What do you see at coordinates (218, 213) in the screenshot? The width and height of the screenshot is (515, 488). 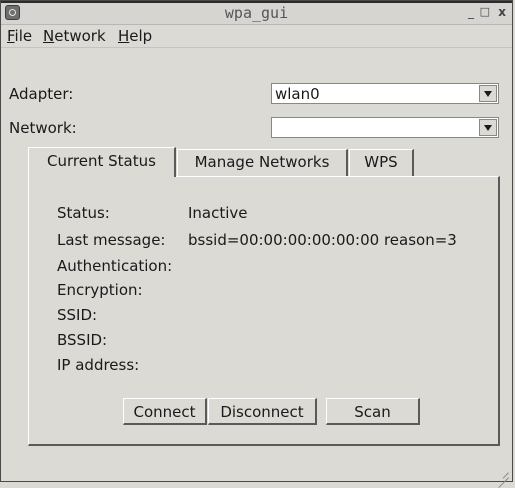 I see `status-value: Inactive` at bounding box center [218, 213].